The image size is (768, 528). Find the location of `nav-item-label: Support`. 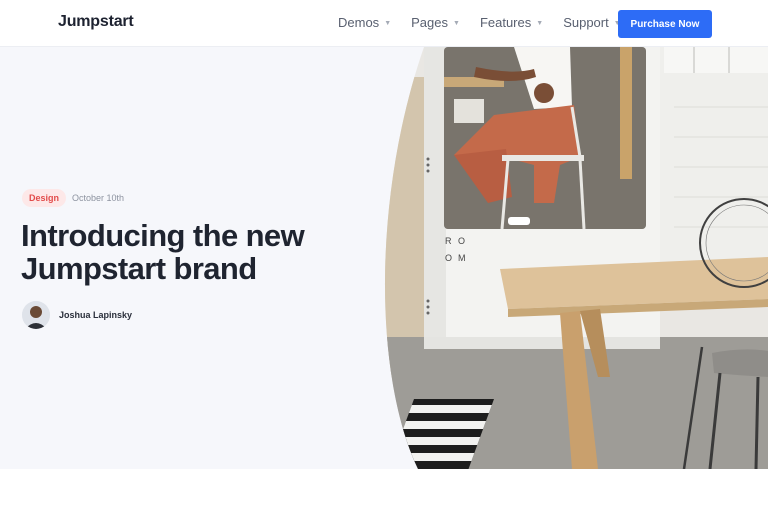

nav-item-label: Support is located at coordinates (586, 22).